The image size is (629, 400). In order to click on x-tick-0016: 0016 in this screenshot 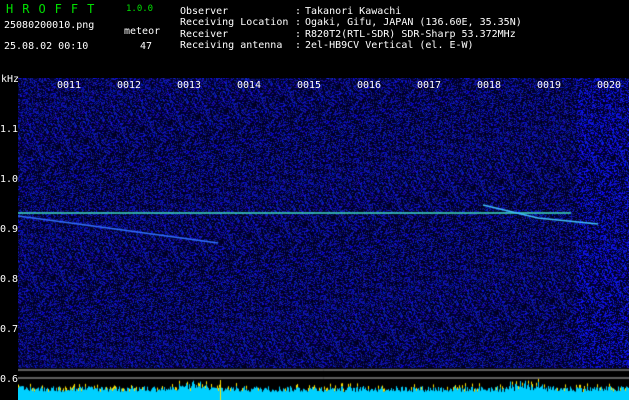, I will do `click(369, 85)`.